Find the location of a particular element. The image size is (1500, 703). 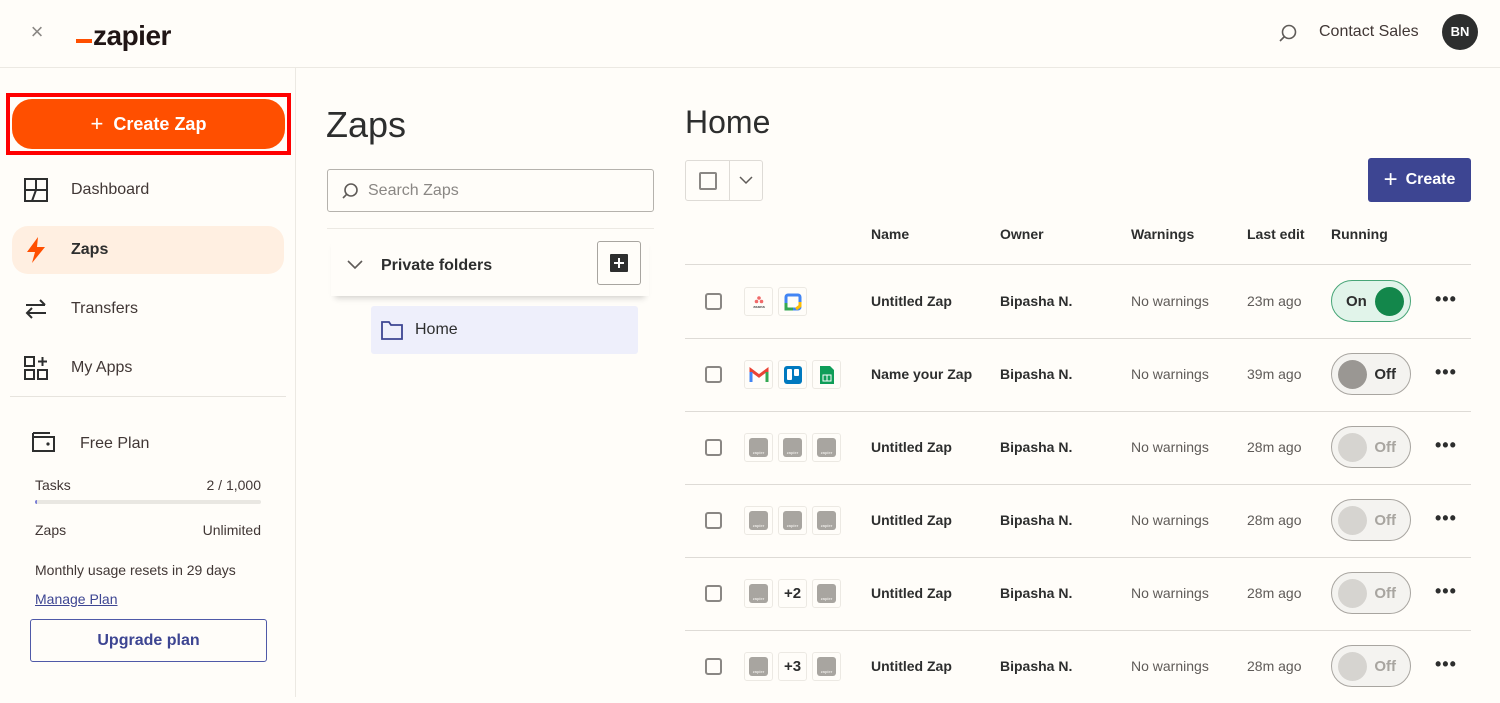

more-apps-count: +2 is located at coordinates (792, 593).